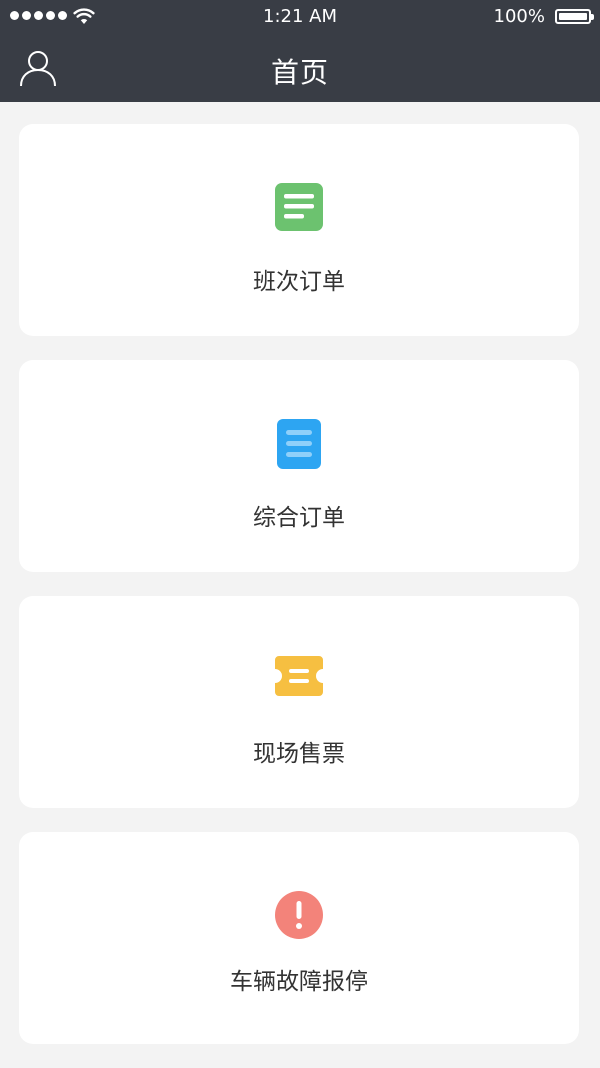 The height and width of the screenshot is (1068, 600). What do you see at coordinates (299, 72) in the screenshot?
I see `page-title: 首页` at bounding box center [299, 72].